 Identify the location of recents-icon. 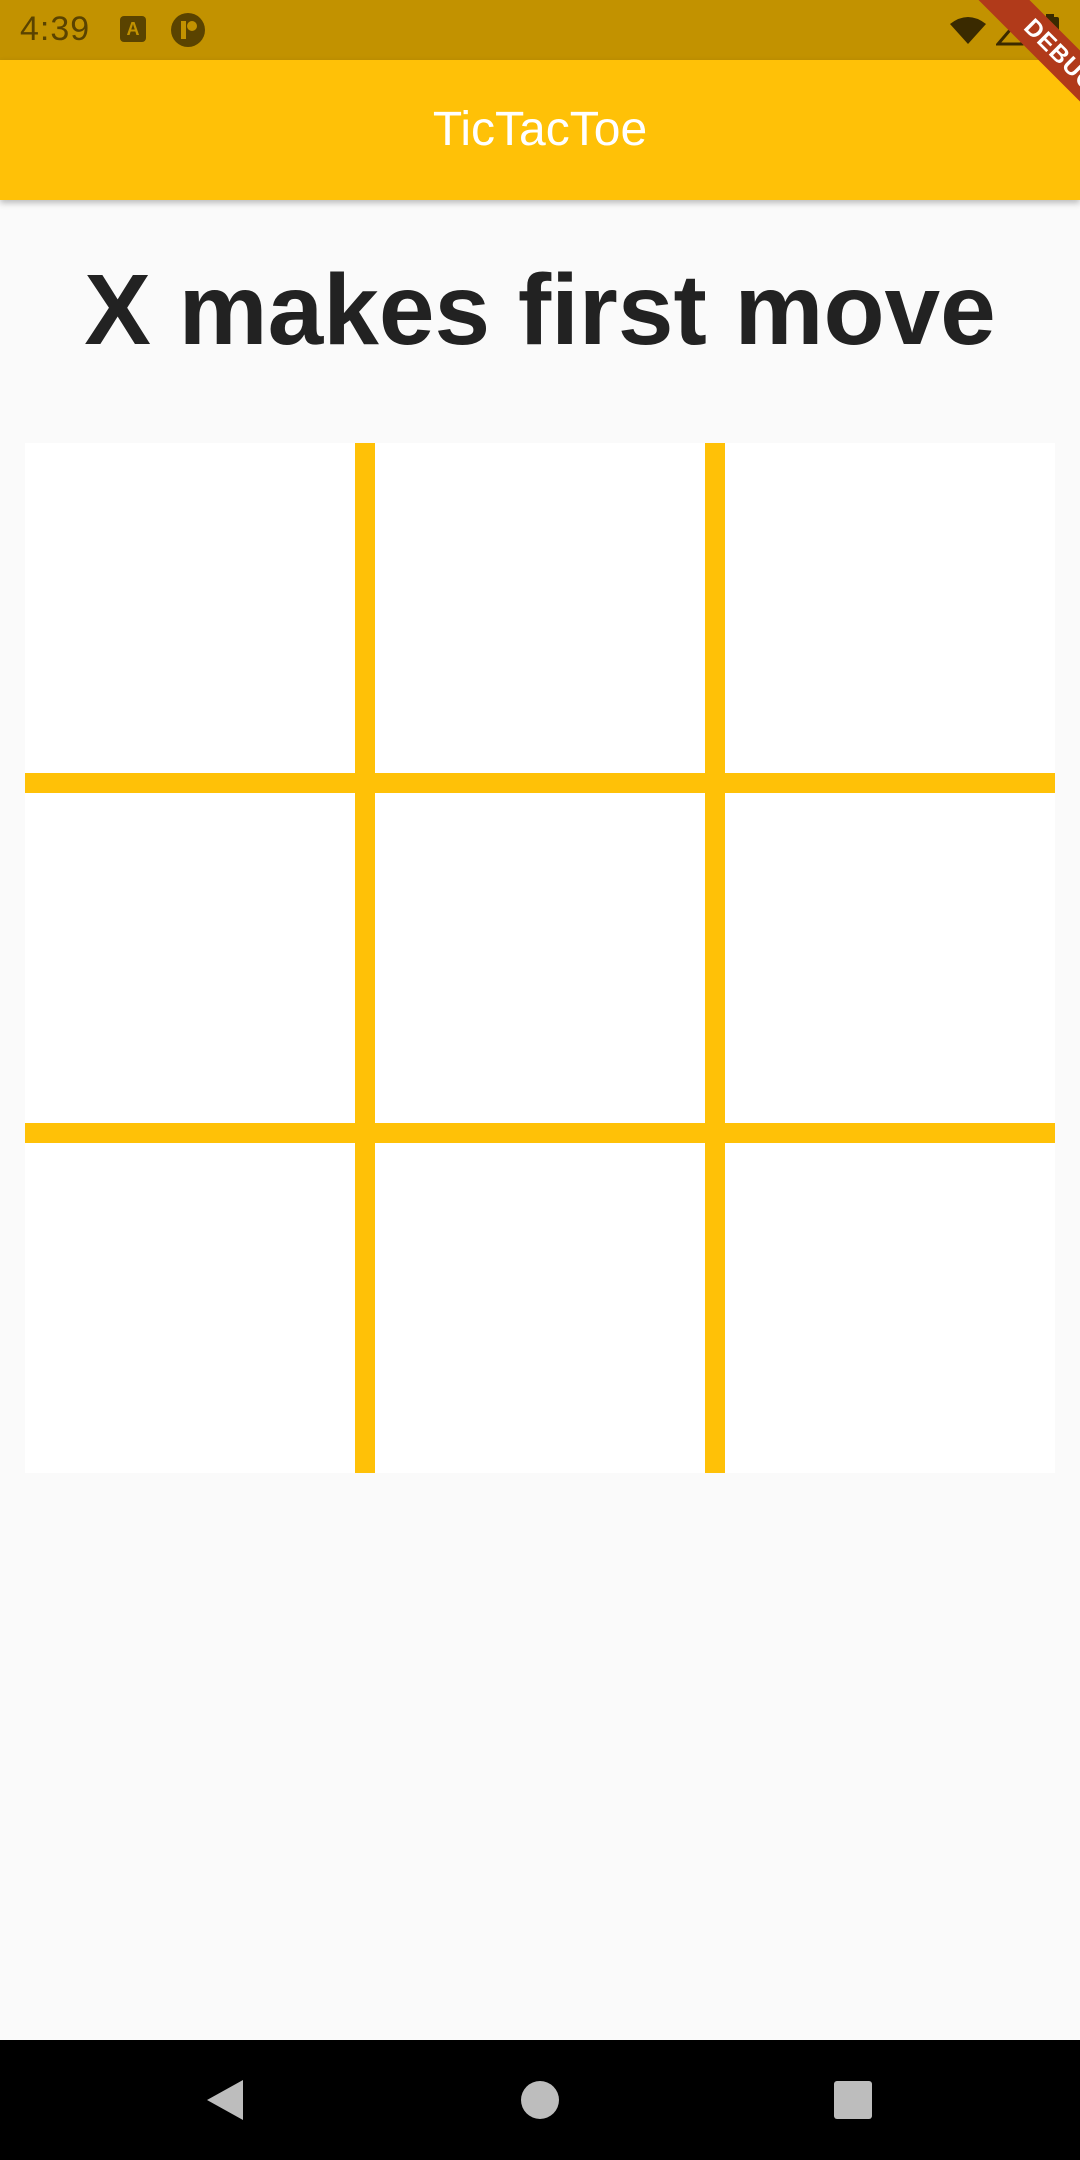
(853, 2100).